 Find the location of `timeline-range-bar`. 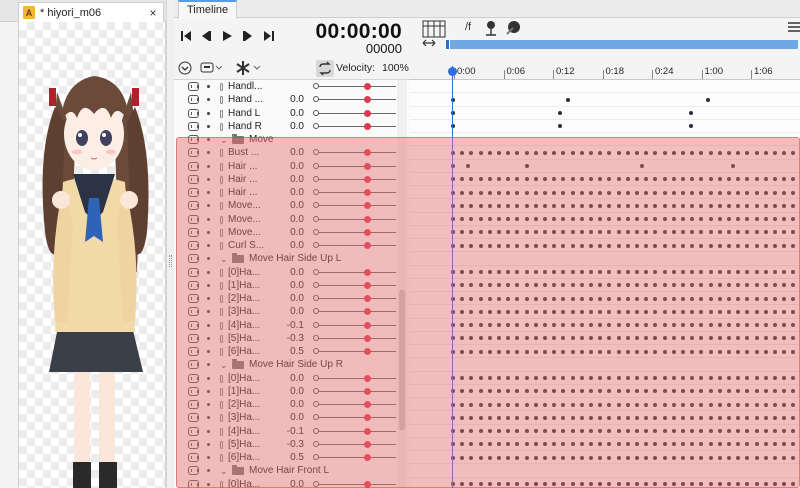

timeline-range-bar is located at coordinates (622, 44).